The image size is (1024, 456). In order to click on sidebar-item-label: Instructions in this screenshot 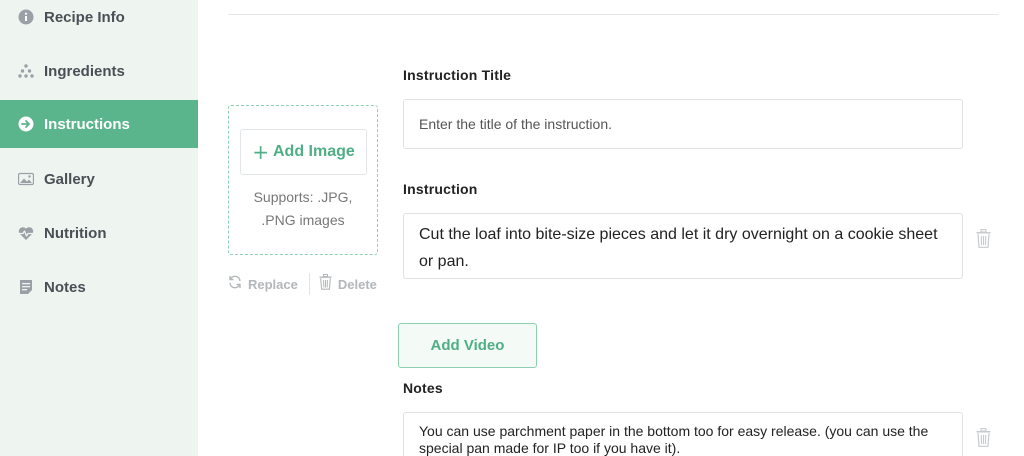, I will do `click(87, 124)`.